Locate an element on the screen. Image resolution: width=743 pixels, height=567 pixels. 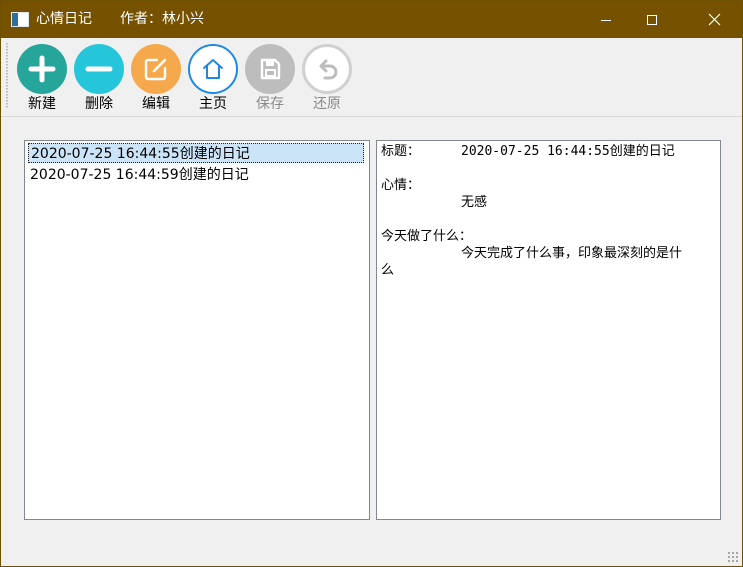
title-label: 标题： is located at coordinates (401, 151).